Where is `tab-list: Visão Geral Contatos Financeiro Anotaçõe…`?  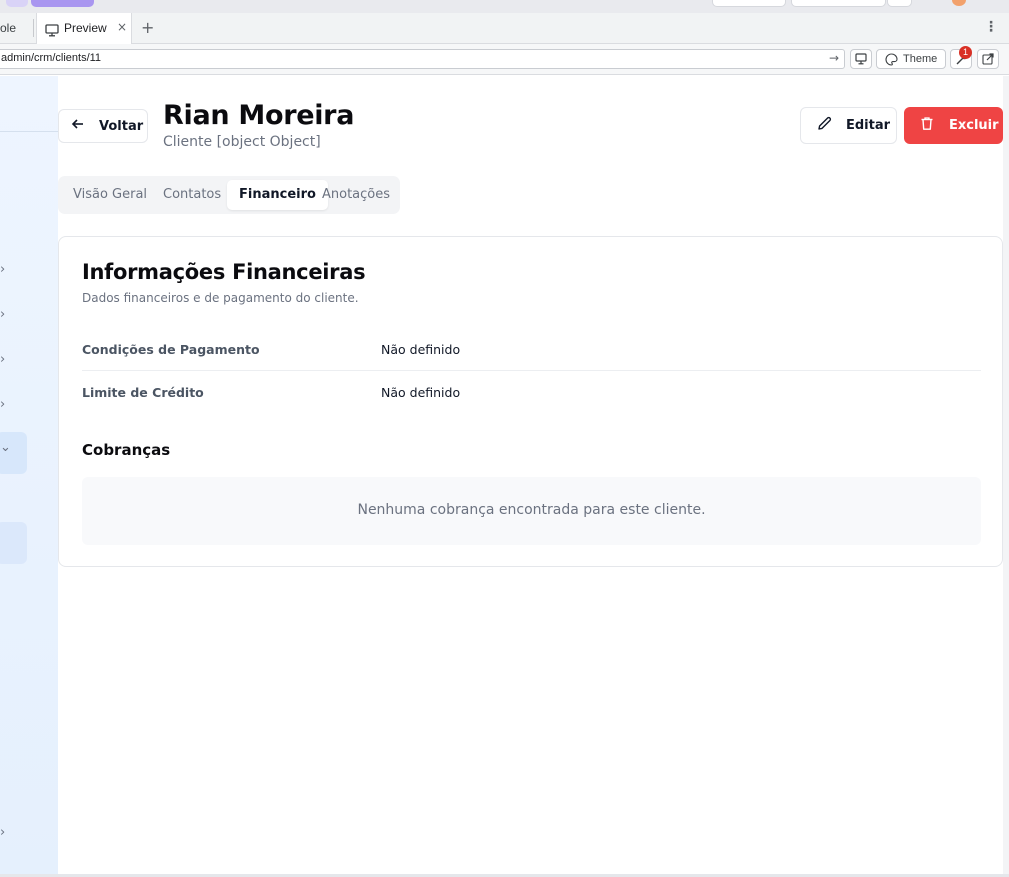
tab-list: Visão Geral Contatos Financeiro Anotaçõe… is located at coordinates (229, 195).